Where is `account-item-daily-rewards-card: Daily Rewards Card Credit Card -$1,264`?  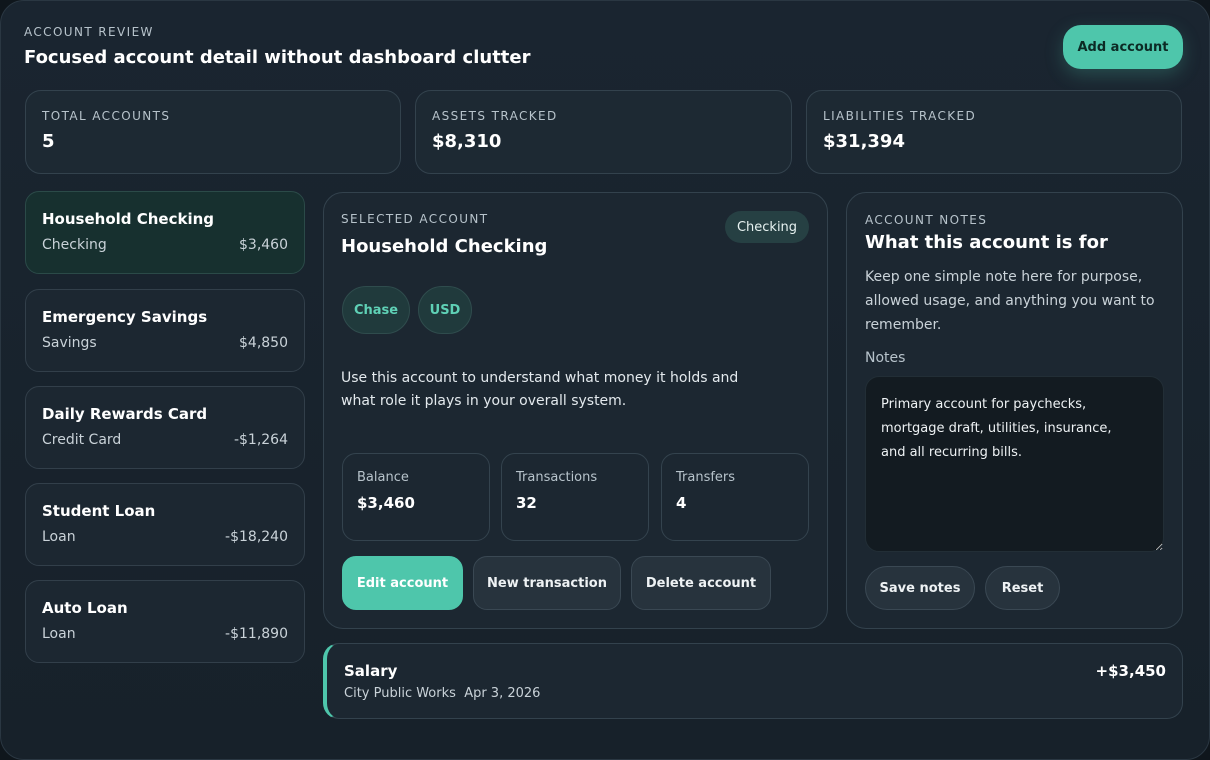
account-item-daily-rewards-card: Daily Rewards Card Credit Card -$1,264 is located at coordinates (165, 427).